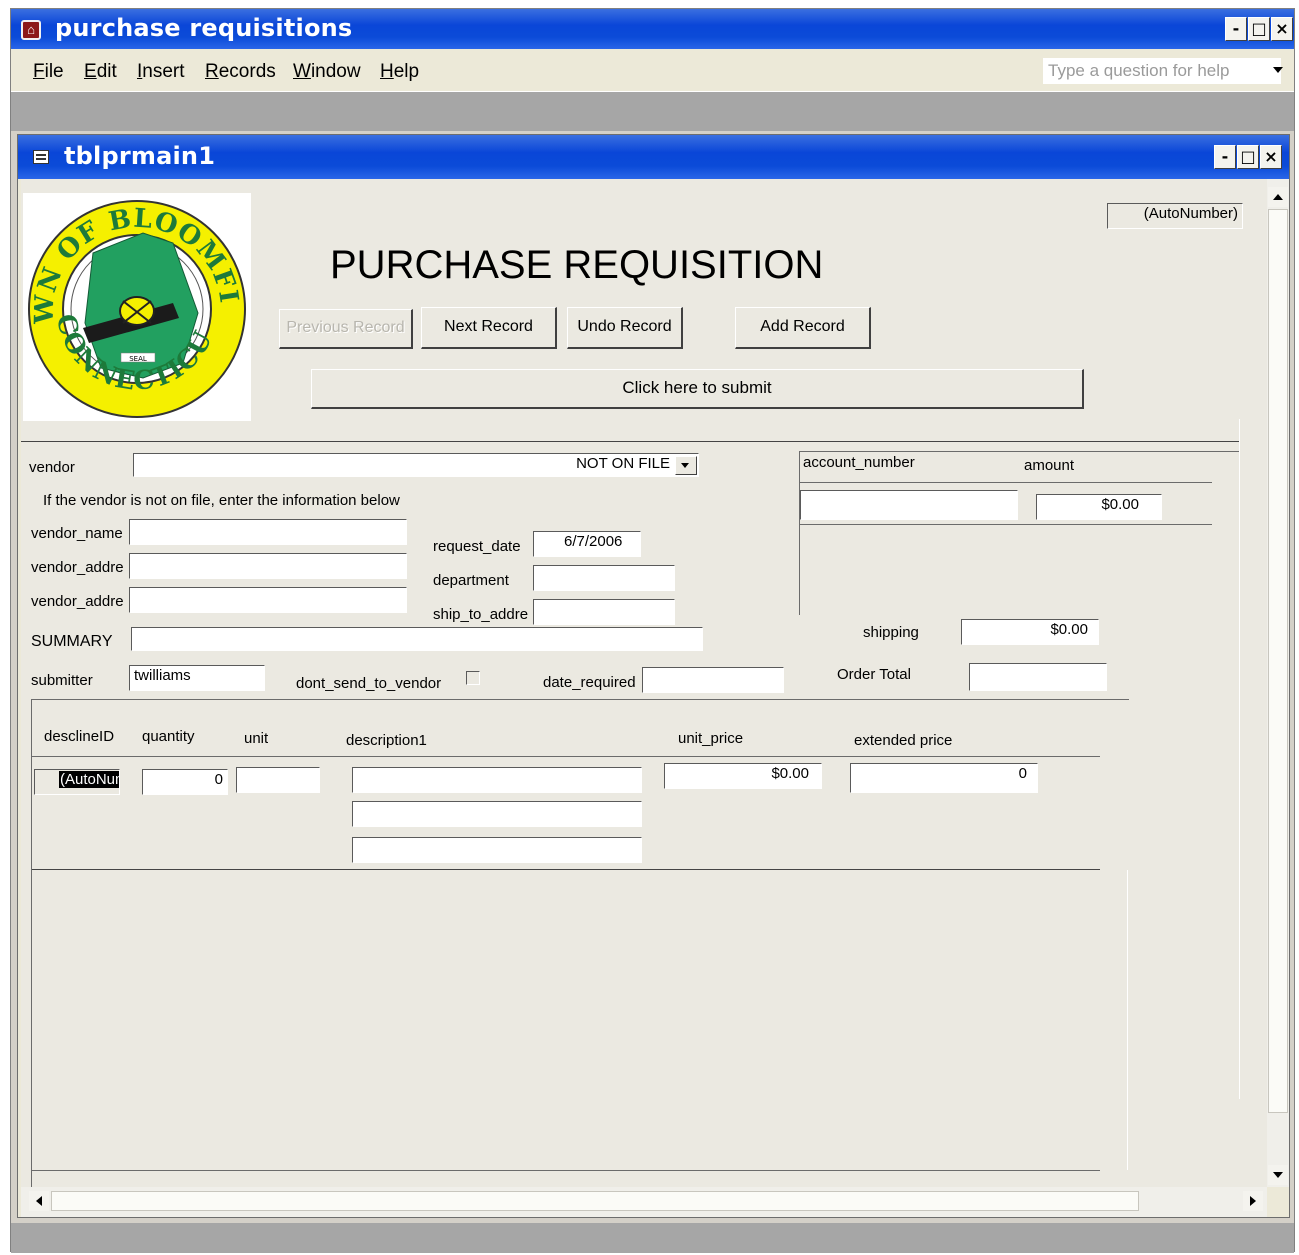 This screenshot has height=1255, width=1299. I want to click on extended-price-field: 0, so click(944, 778).